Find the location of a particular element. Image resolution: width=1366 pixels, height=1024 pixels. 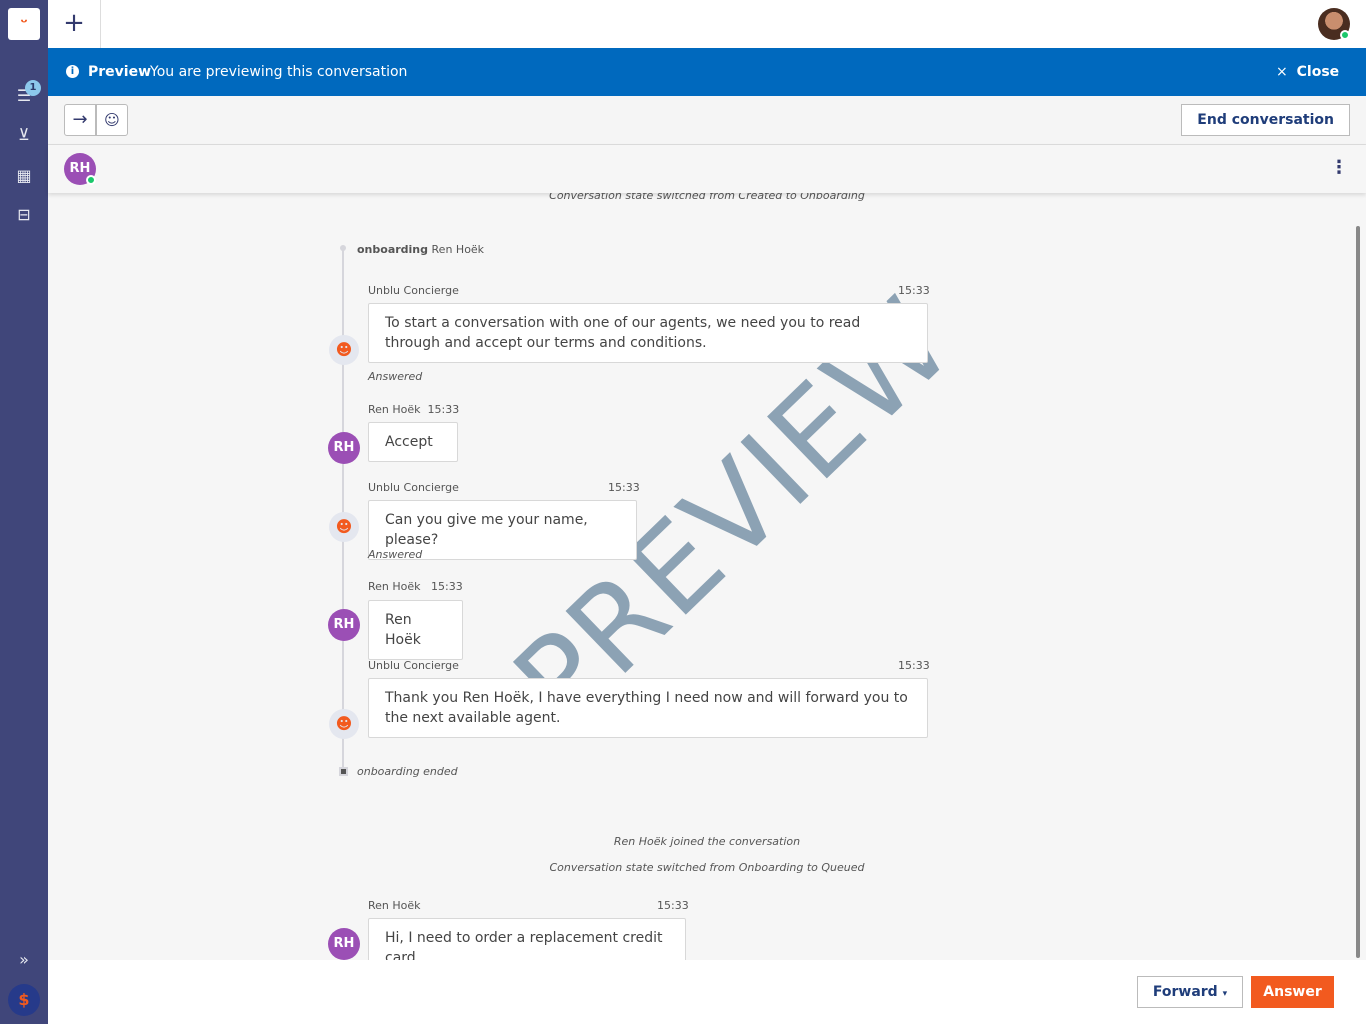

onboarding-header: onboarding Ren Hoëk is located at coordinates (420, 249).